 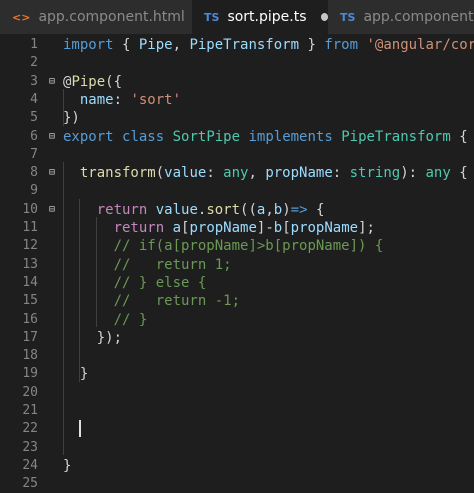 I want to click on code-text: return a[propName]-b[propName];, so click(x=219, y=228).